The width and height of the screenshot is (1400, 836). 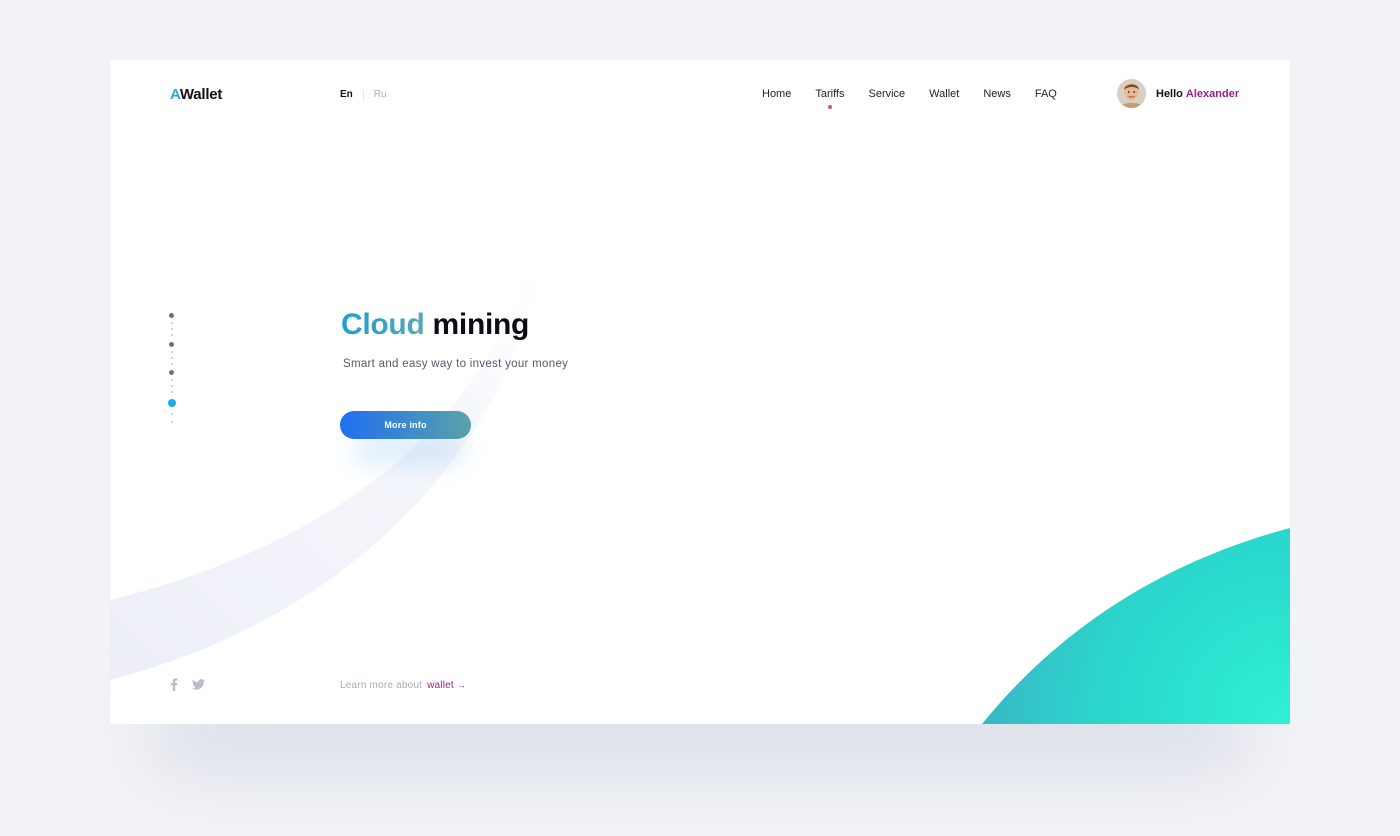 What do you see at coordinates (481, 324) in the screenshot?
I see `hero-title-rest: mining` at bounding box center [481, 324].